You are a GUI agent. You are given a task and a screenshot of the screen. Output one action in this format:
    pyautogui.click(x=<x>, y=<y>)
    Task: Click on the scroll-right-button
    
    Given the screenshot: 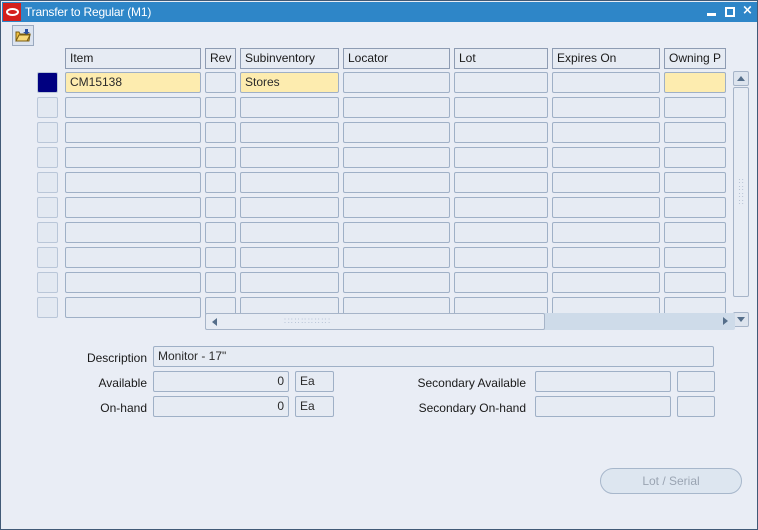 What is the action you would take?
    pyautogui.click(x=725, y=321)
    